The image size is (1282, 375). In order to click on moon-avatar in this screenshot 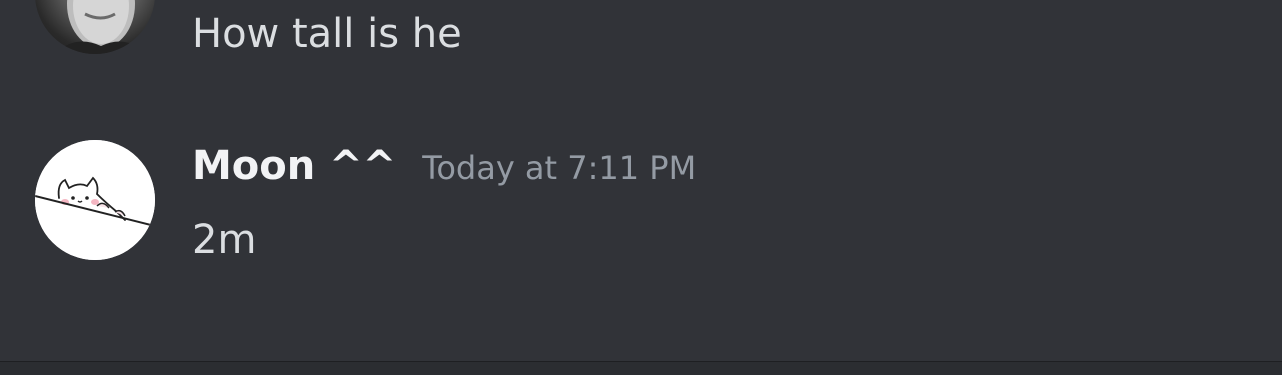, I will do `click(95, 200)`.